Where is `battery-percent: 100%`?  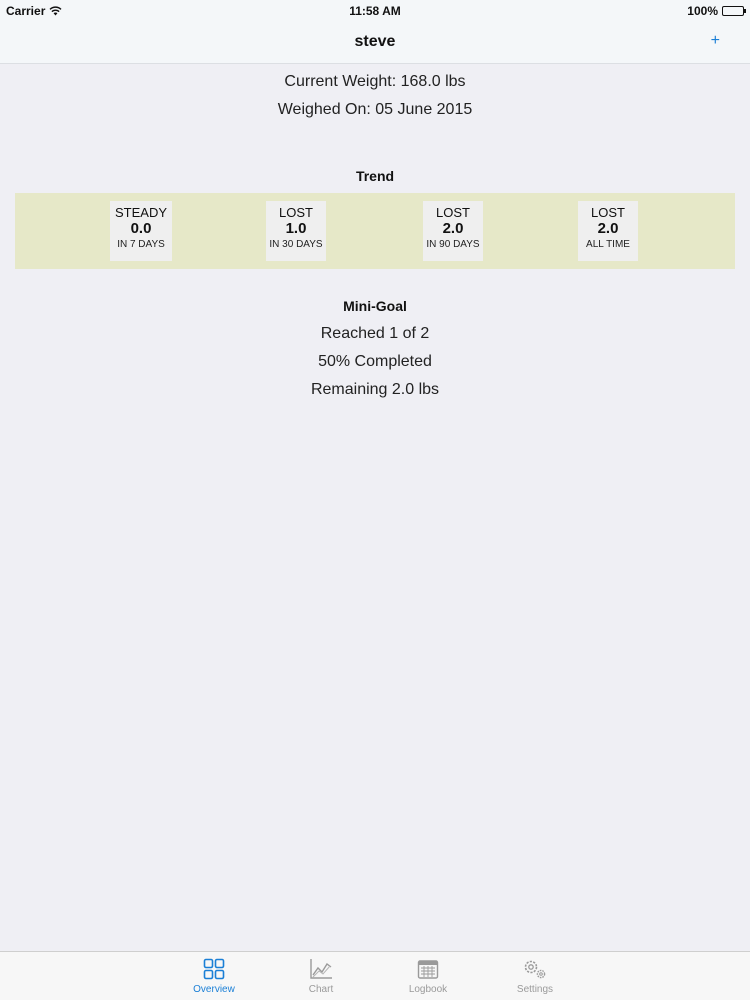 battery-percent: 100% is located at coordinates (702, 11).